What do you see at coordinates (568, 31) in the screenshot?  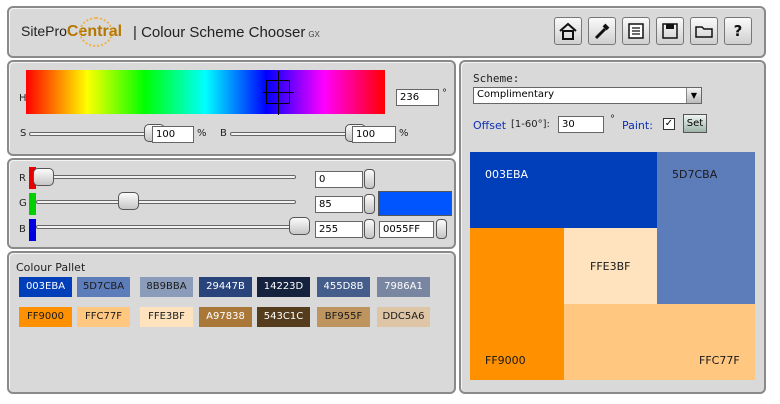 I see `home-icon` at bounding box center [568, 31].